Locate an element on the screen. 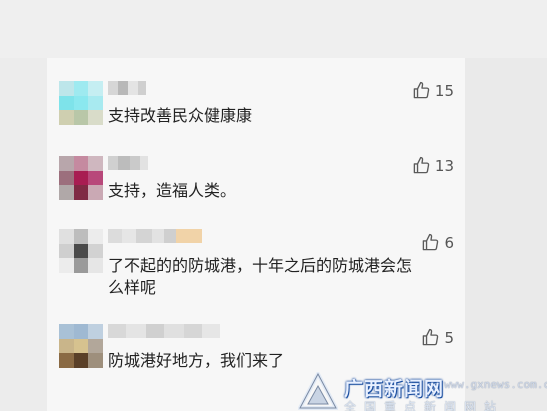  like-button: 6 is located at coordinates (437, 242).